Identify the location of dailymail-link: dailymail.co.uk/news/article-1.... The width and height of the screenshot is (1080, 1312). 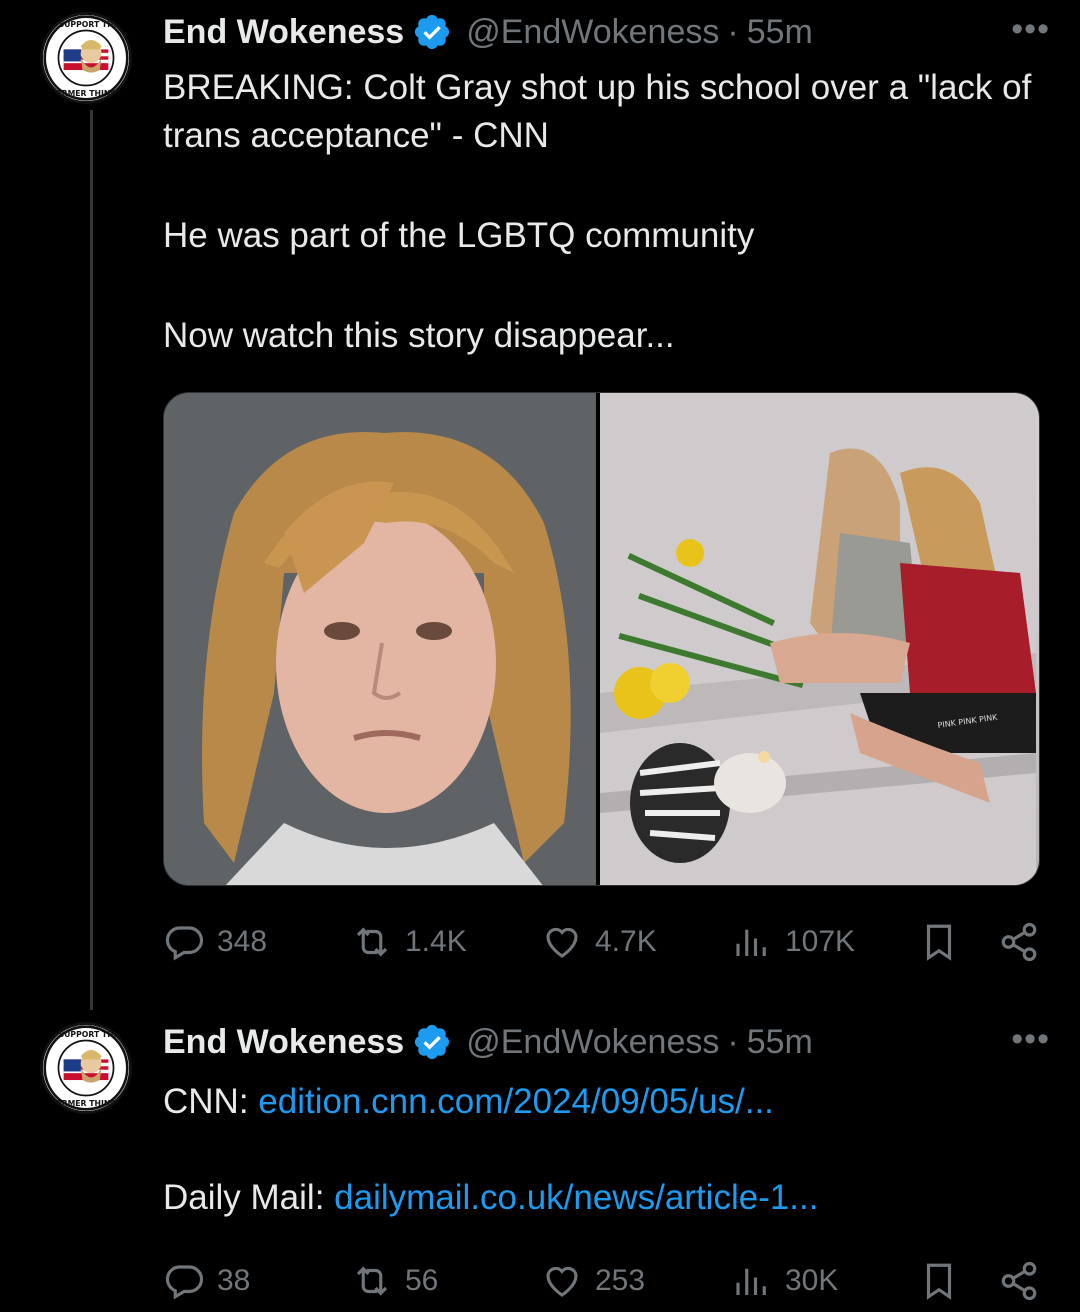
(576, 1197).